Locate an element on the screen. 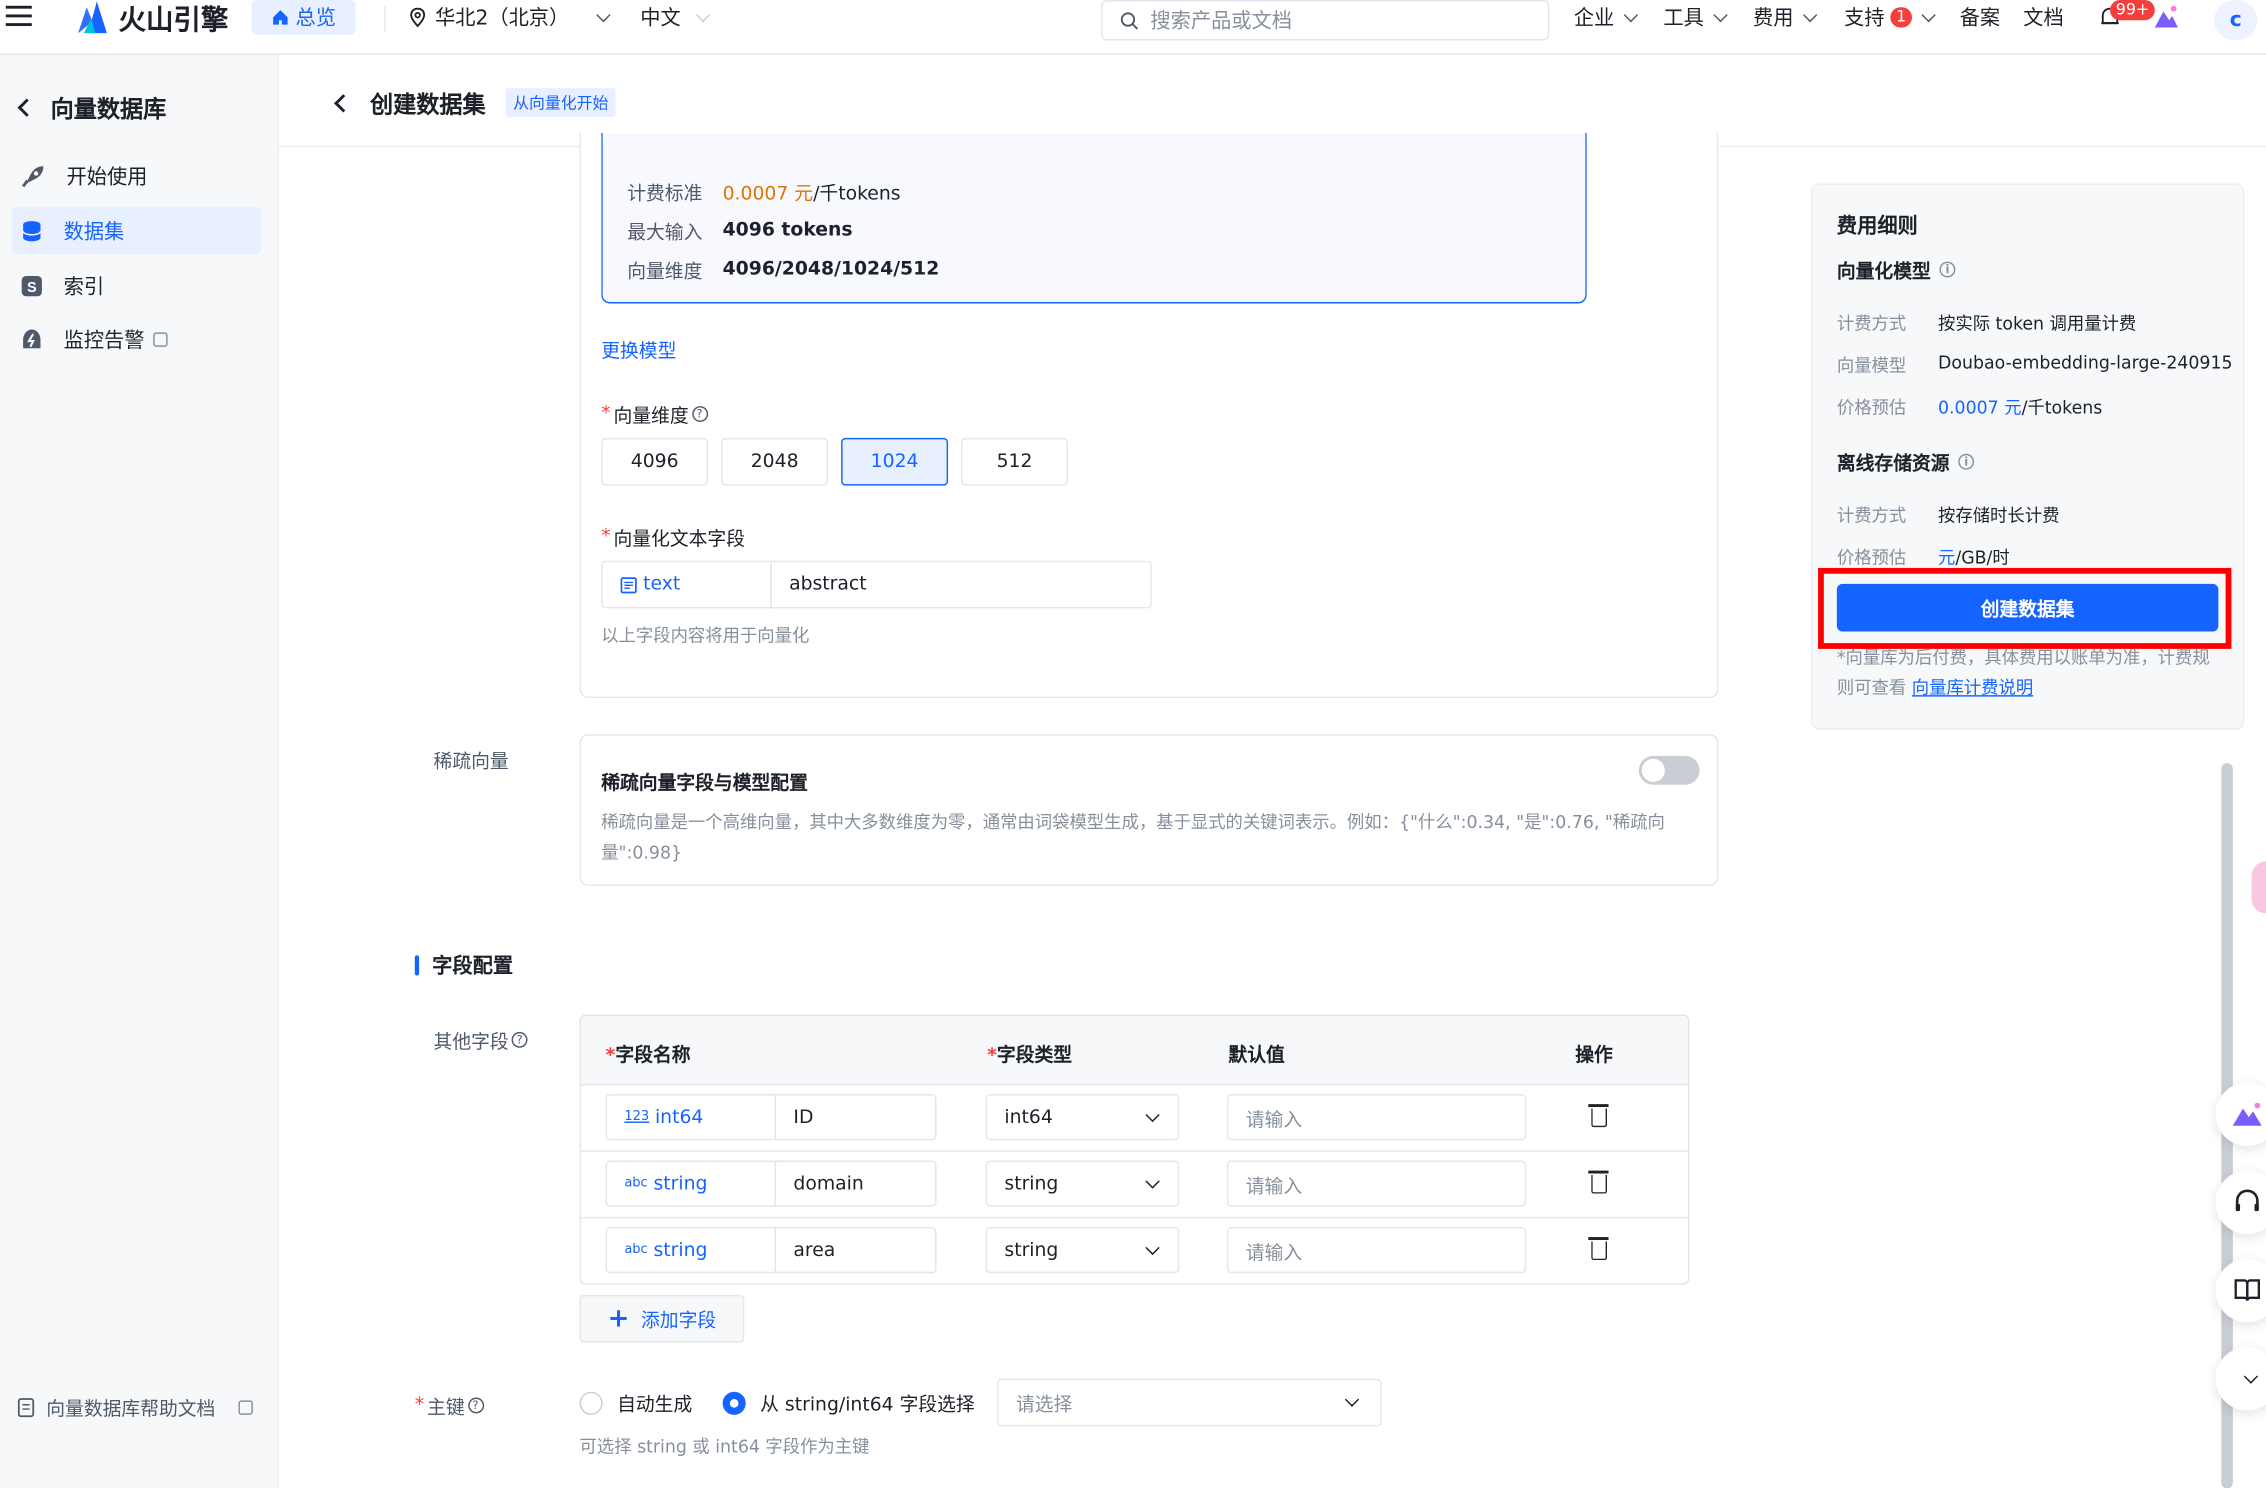 The image size is (2266, 1488). divider is located at coordinates (385, 18).